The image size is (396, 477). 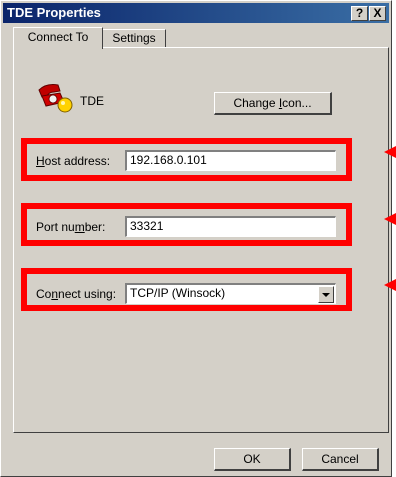 I want to click on connect-using-arrow-icon, so click(x=390, y=285).